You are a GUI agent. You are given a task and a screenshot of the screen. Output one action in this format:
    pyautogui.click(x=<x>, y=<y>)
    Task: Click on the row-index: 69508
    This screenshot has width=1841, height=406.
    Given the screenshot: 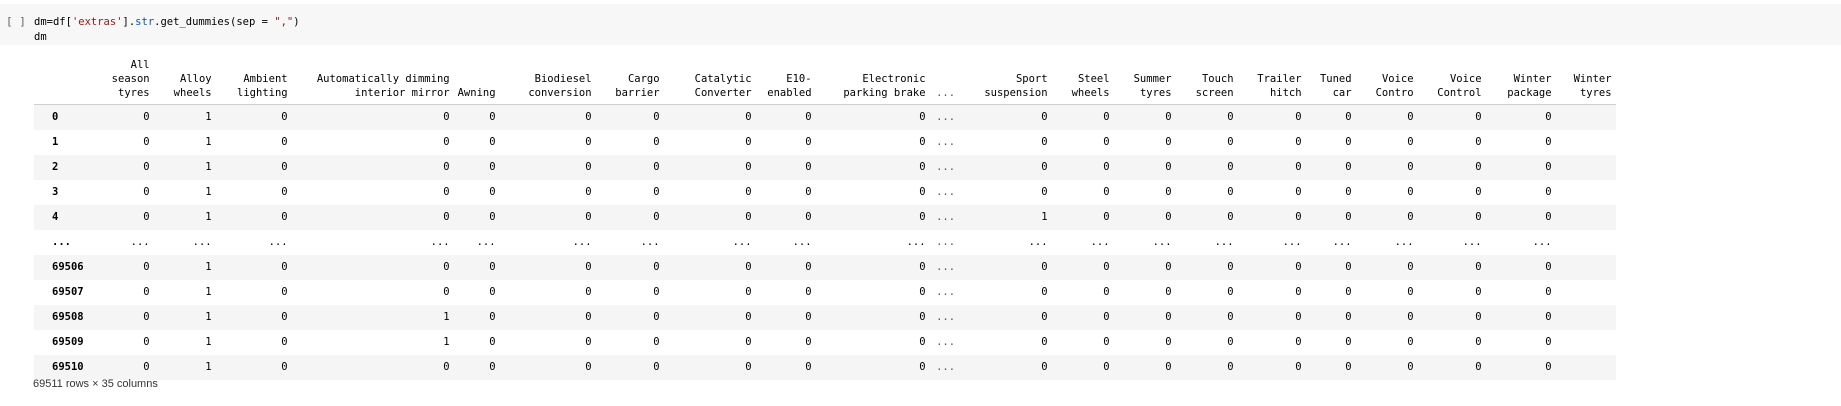 What is the action you would take?
    pyautogui.click(x=68, y=317)
    